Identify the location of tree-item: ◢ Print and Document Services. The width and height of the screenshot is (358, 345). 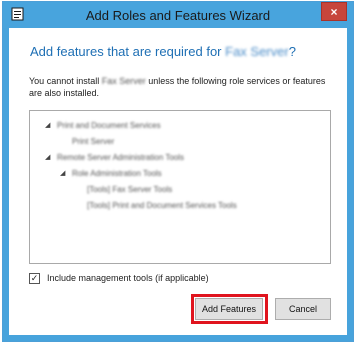
(103, 127).